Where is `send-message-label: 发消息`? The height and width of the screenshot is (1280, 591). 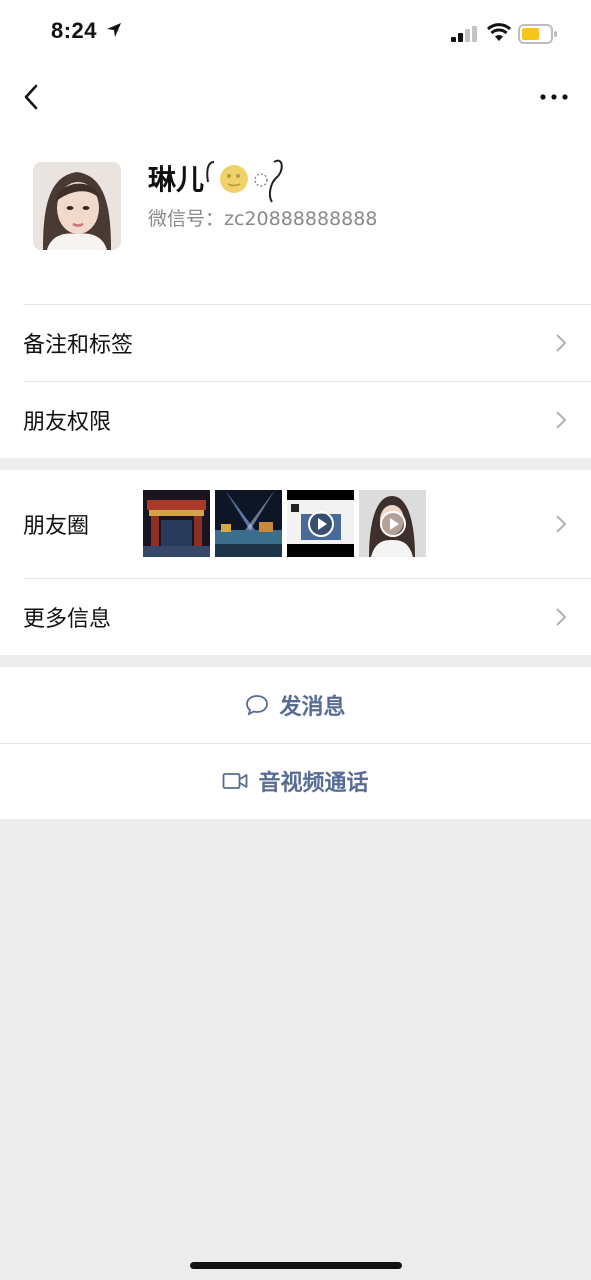 send-message-label: 发消息 is located at coordinates (312, 707).